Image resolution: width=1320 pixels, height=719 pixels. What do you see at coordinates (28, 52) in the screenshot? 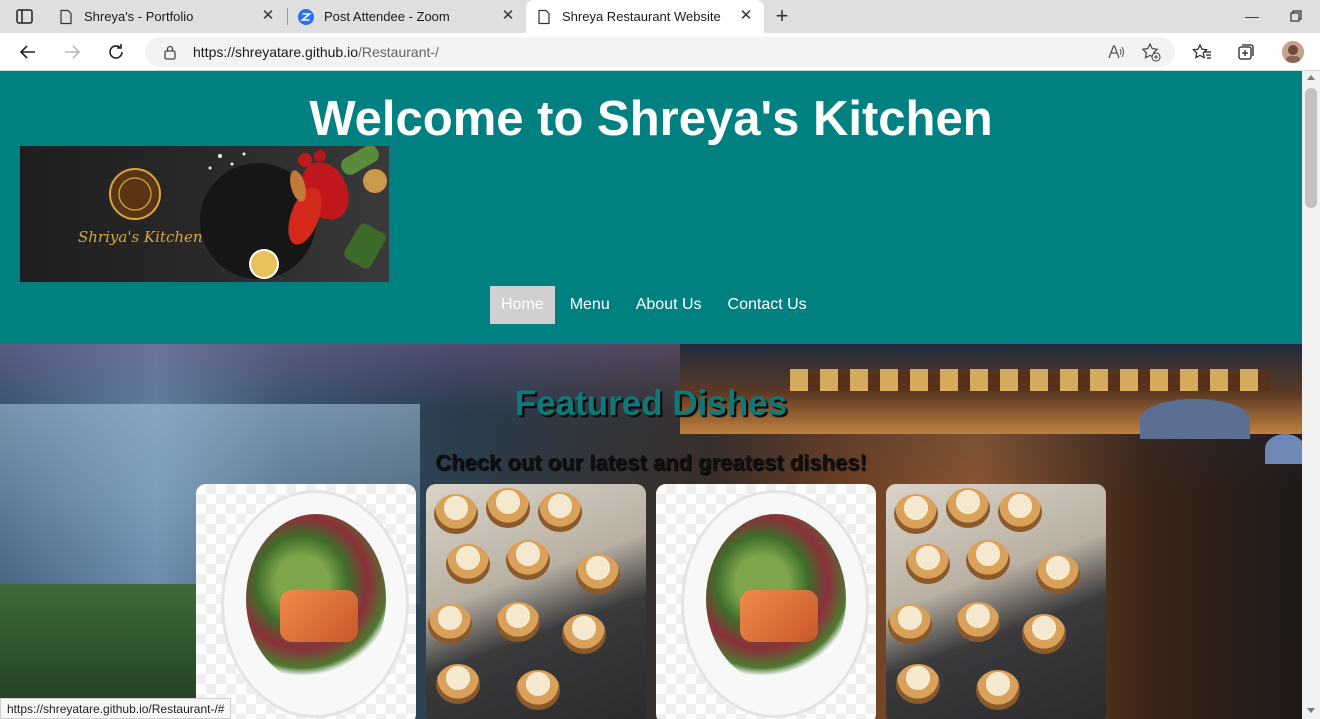
I see `back-icon` at bounding box center [28, 52].